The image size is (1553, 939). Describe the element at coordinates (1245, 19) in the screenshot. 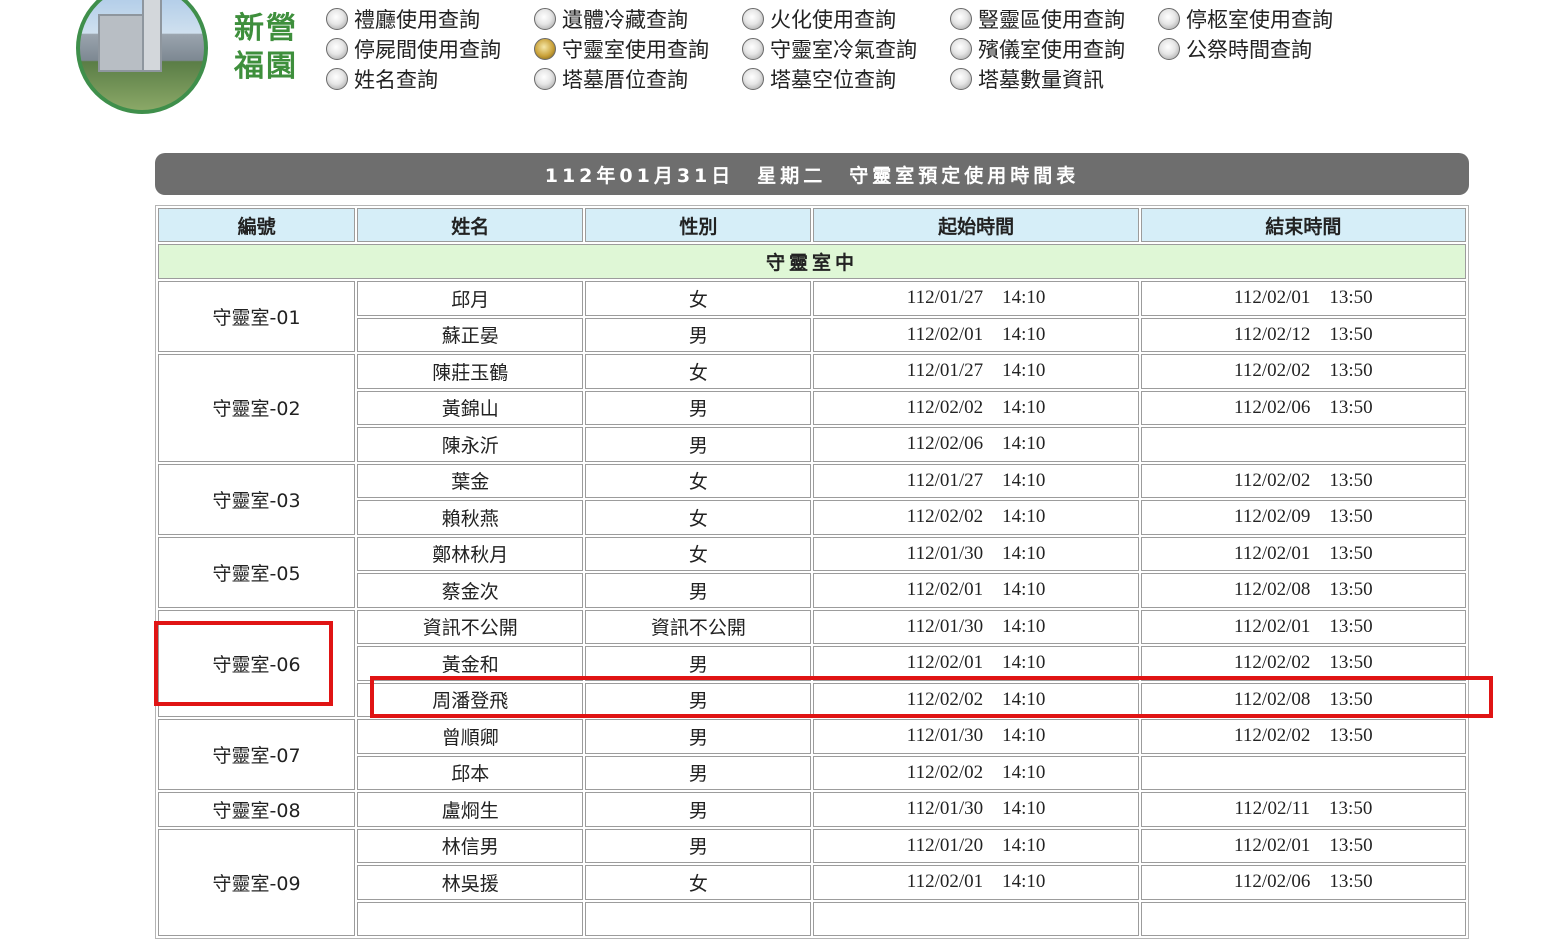

I see `nav-item-5: 停柩室使用查詢` at that location.